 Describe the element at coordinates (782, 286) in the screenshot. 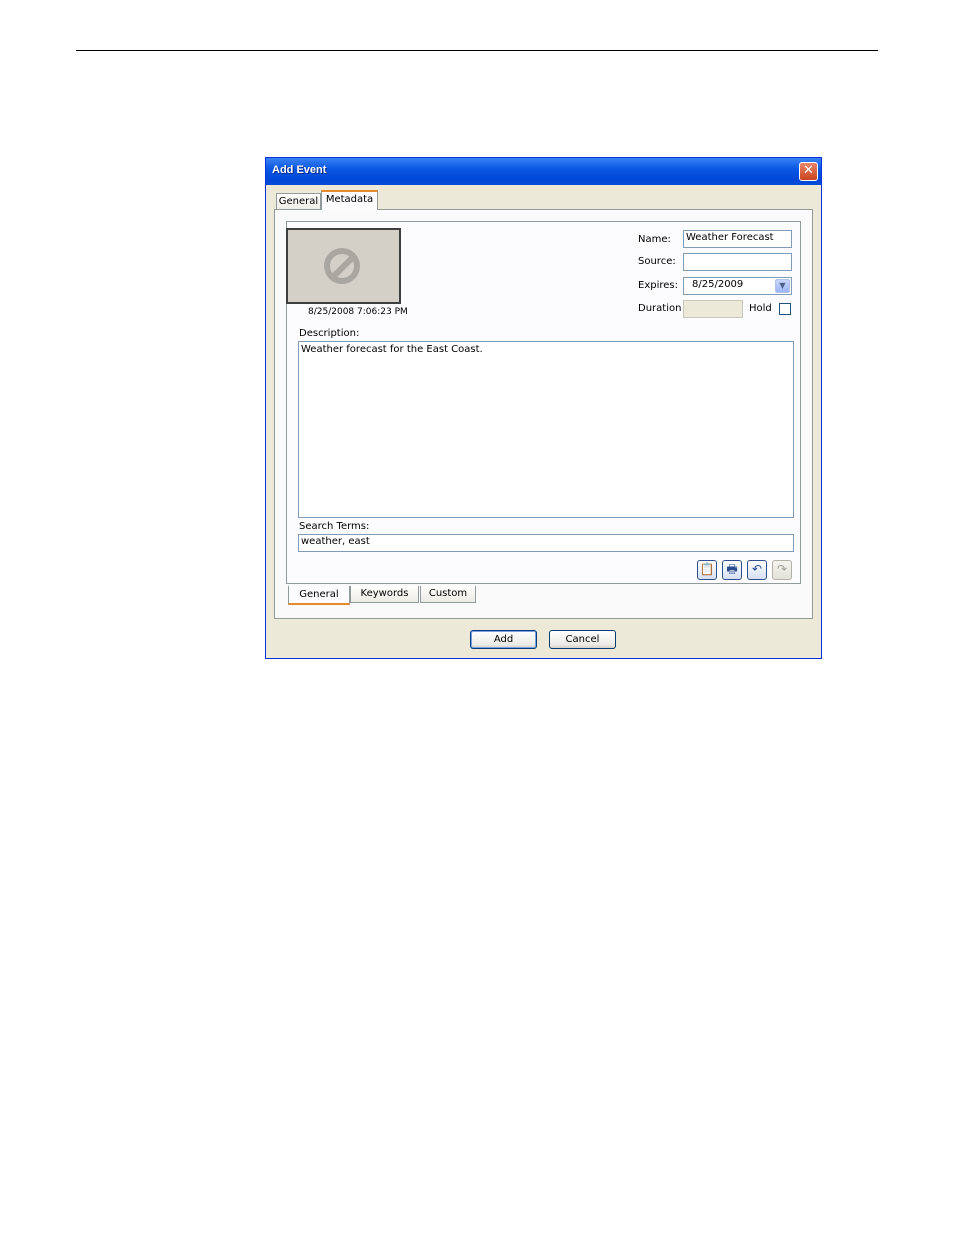

I see `chevron-down-icon: ▼` at that location.